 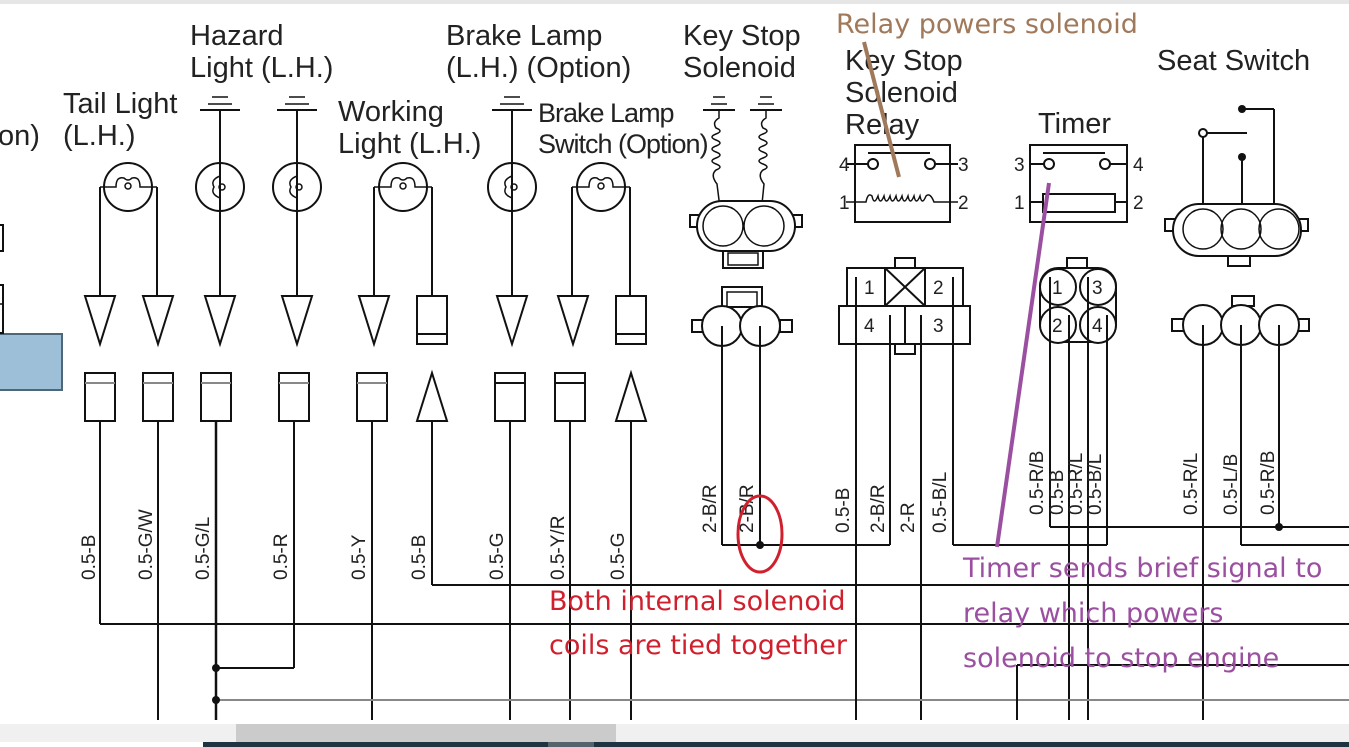 What do you see at coordinates (908, 517) in the screenshot?
I see `wire-label: 2-R` at bounding box center [908, 517].